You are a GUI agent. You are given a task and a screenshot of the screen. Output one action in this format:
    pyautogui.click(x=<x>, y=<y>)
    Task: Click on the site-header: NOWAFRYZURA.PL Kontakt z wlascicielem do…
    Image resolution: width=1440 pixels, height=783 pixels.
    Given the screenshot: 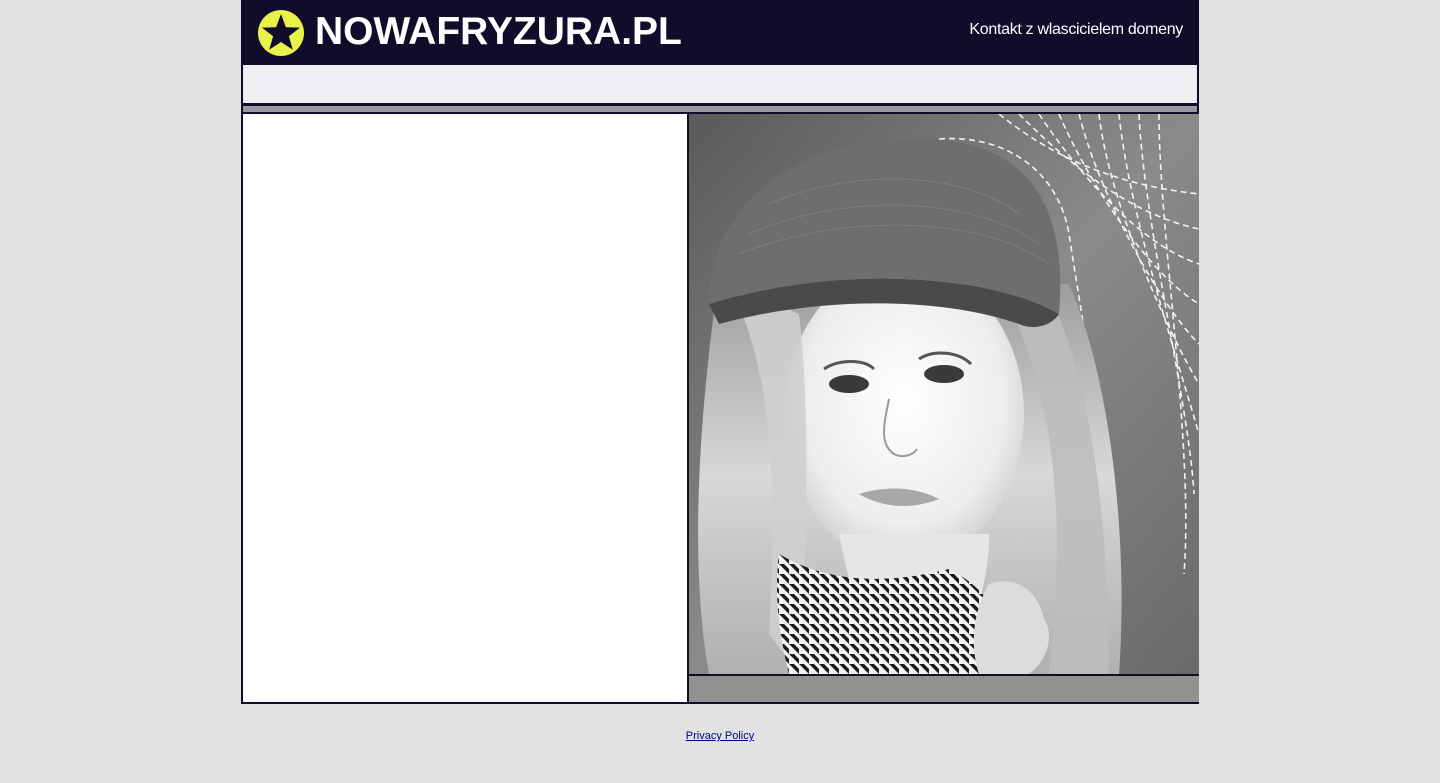 What is the action you would take?
    pyautogui.click(x=720, y=32)
    